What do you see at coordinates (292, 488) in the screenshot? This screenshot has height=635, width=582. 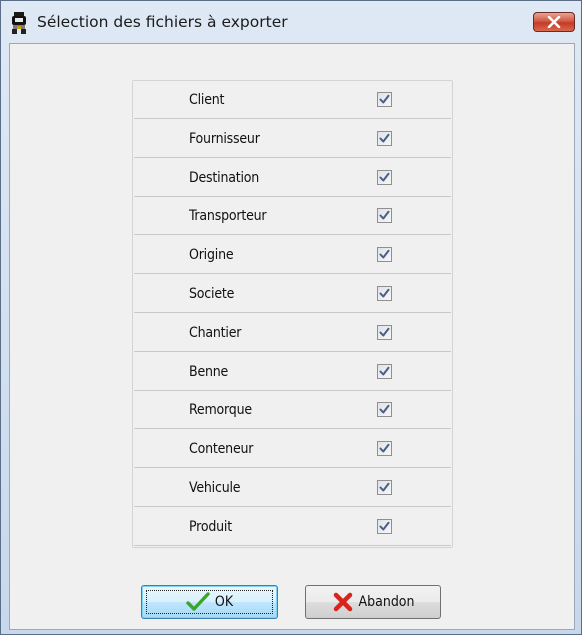 I see `file-row-vehicule: Vehicule` at bounding box center [292, 488].